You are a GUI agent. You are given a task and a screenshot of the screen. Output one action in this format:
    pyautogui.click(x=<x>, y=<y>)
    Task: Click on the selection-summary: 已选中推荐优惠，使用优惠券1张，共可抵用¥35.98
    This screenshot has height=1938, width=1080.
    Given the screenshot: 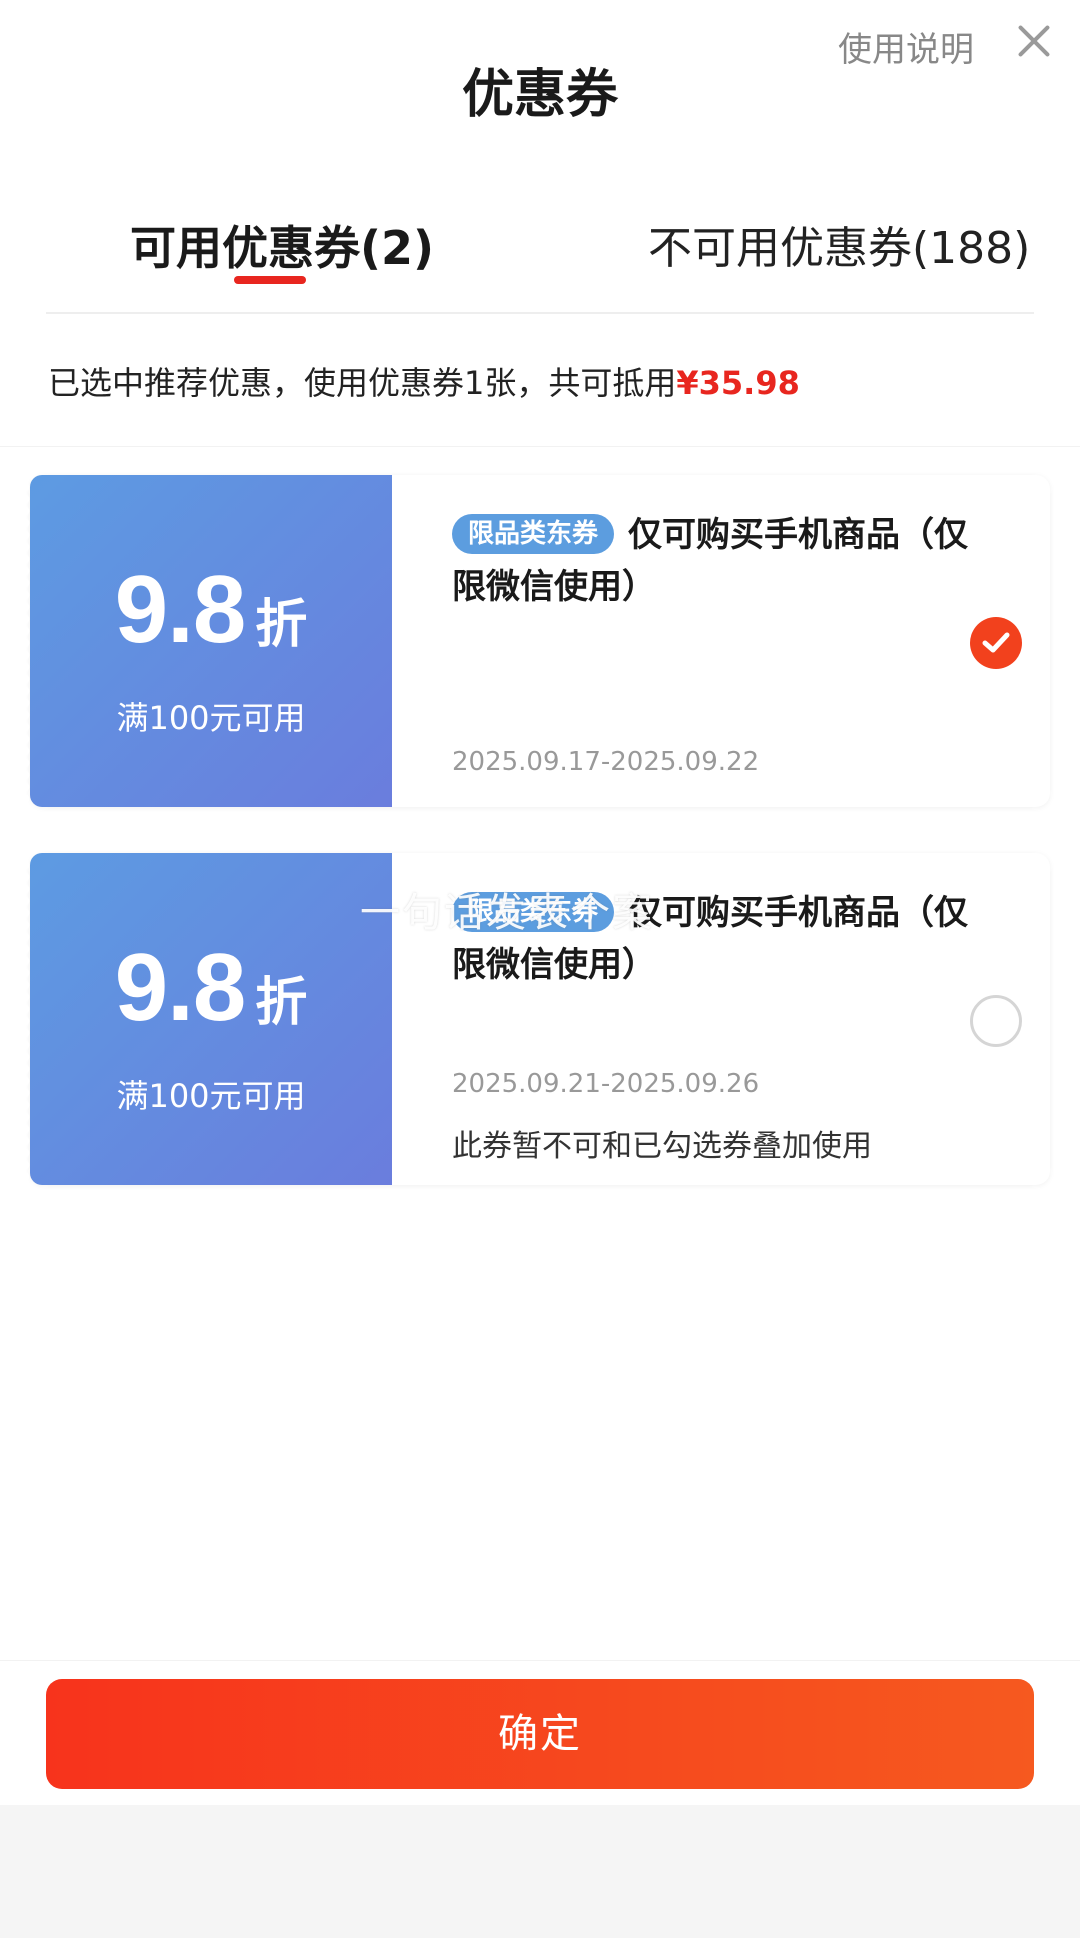 What is the action you would take?
    pyautogui.click(x=424, y=381)
    